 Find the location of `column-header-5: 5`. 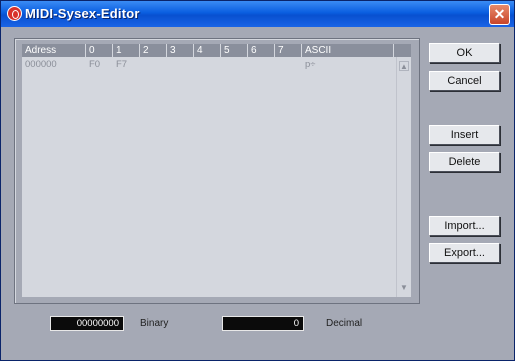

column-header-5: 5 is located at coordinates (234, 50).